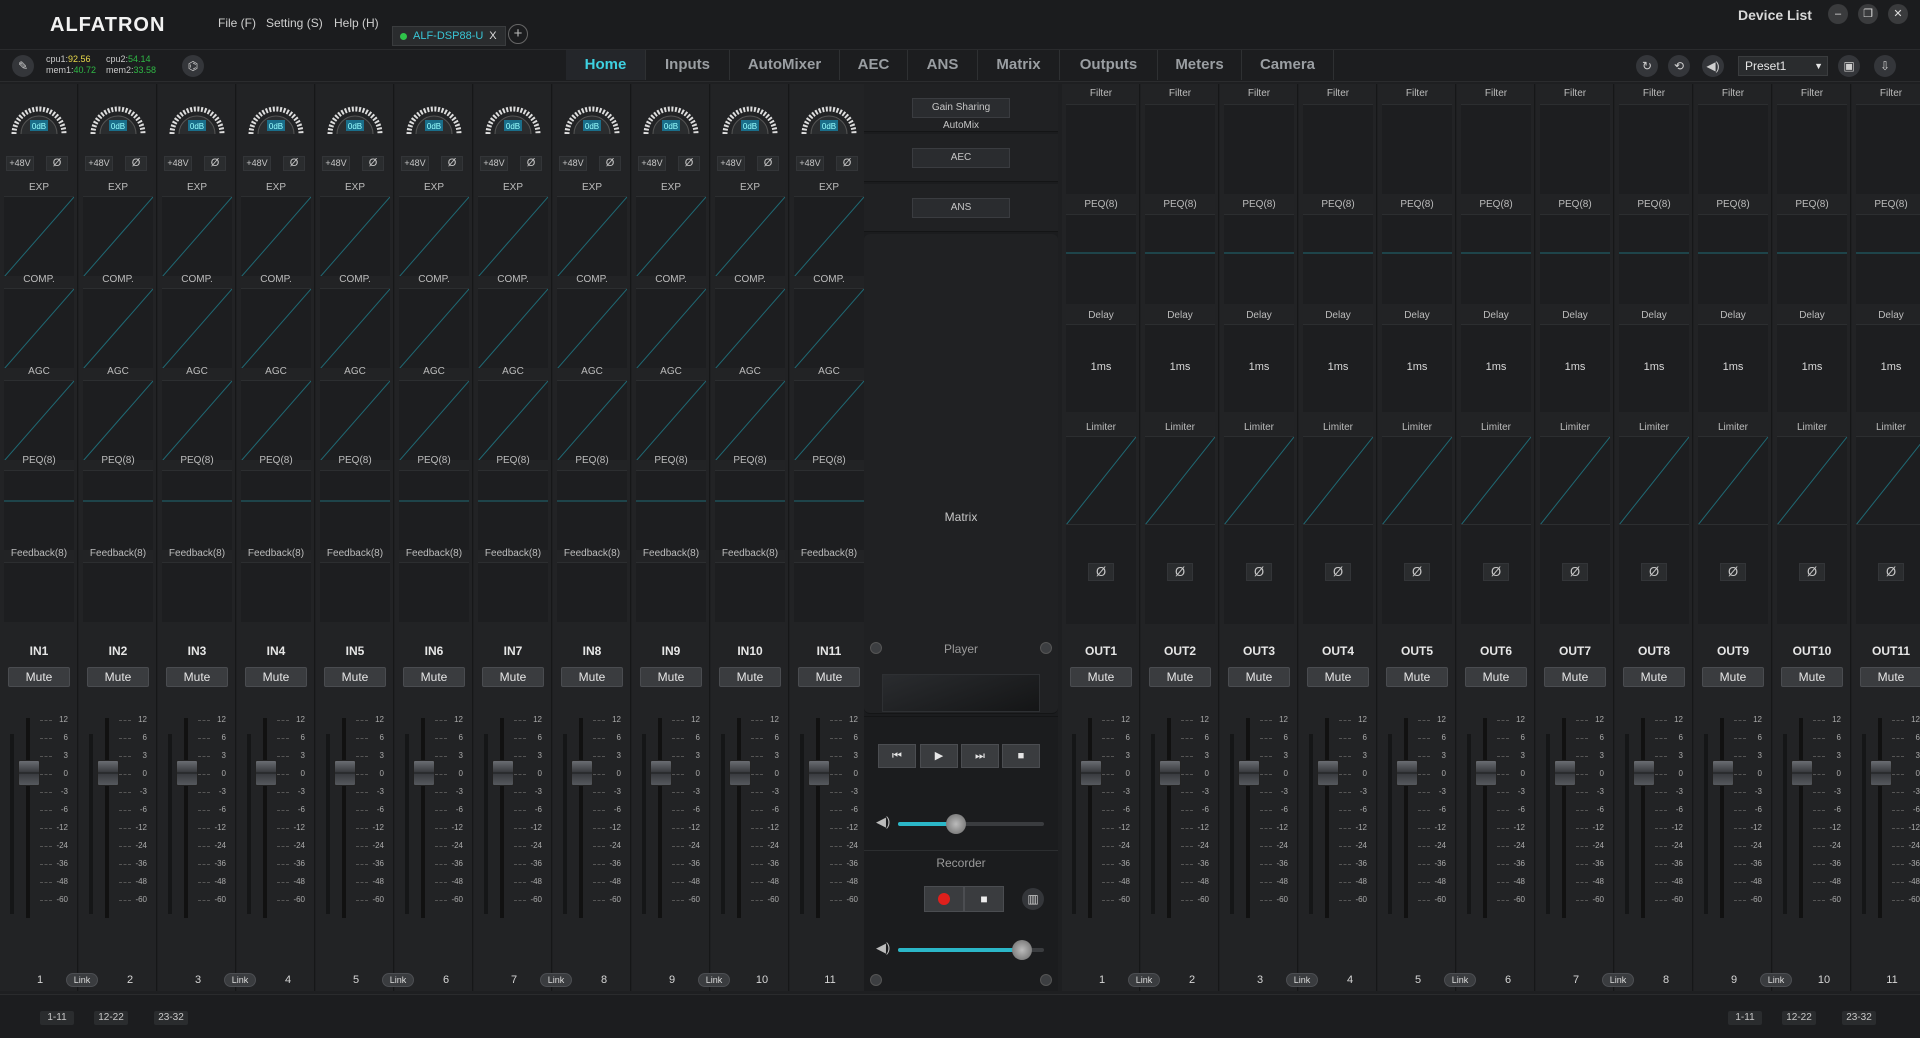  I want to click on speaker-icon: ◀), so click(1713, 66).